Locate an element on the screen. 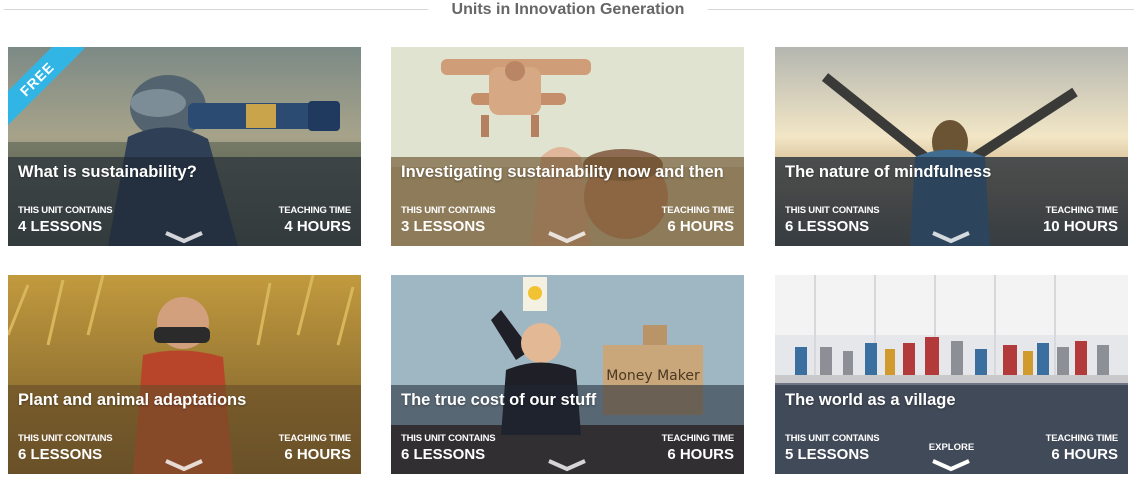 The height and width of the screenshot is (482, 1138). explore-label: EXPLORE is located at coordinates (951, 447).